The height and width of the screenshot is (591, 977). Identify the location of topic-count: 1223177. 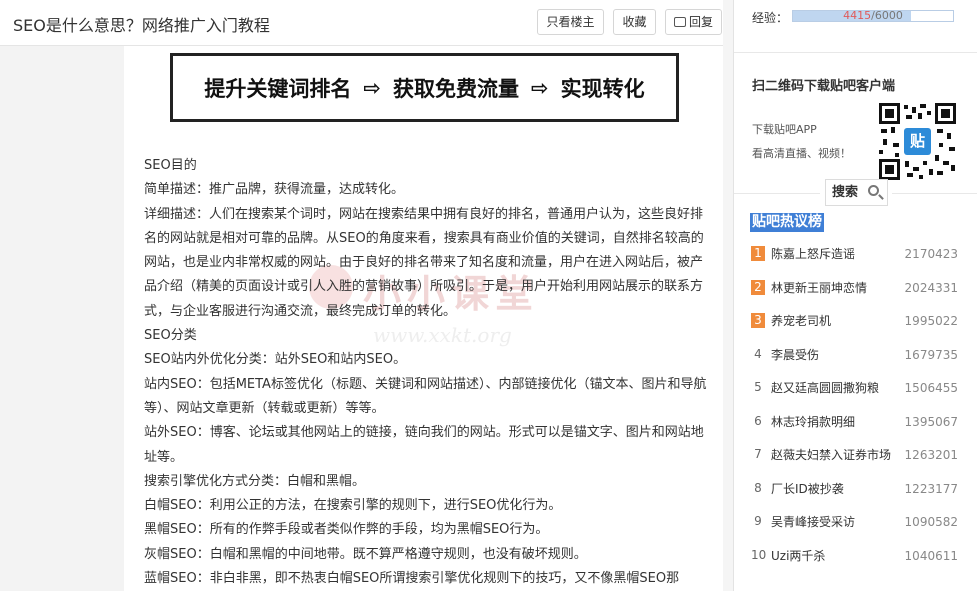
(931, 488).